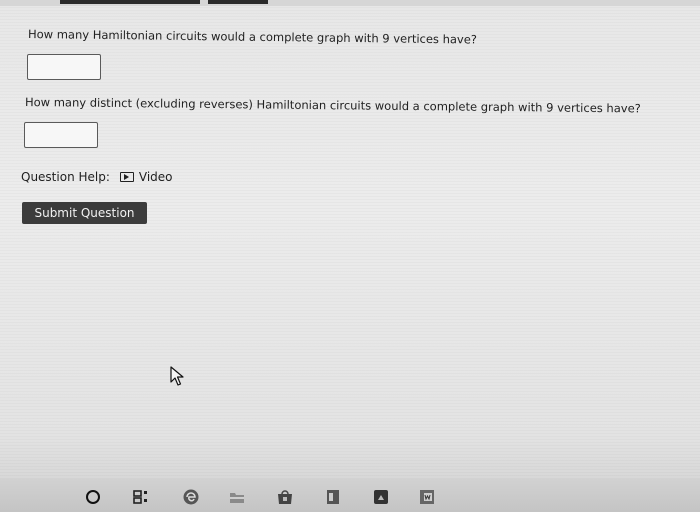  What do you see at coordinates (84, 213) in the screenshot?
I see `submit-question-button: Submit Question` at bounding box center [84, 213].